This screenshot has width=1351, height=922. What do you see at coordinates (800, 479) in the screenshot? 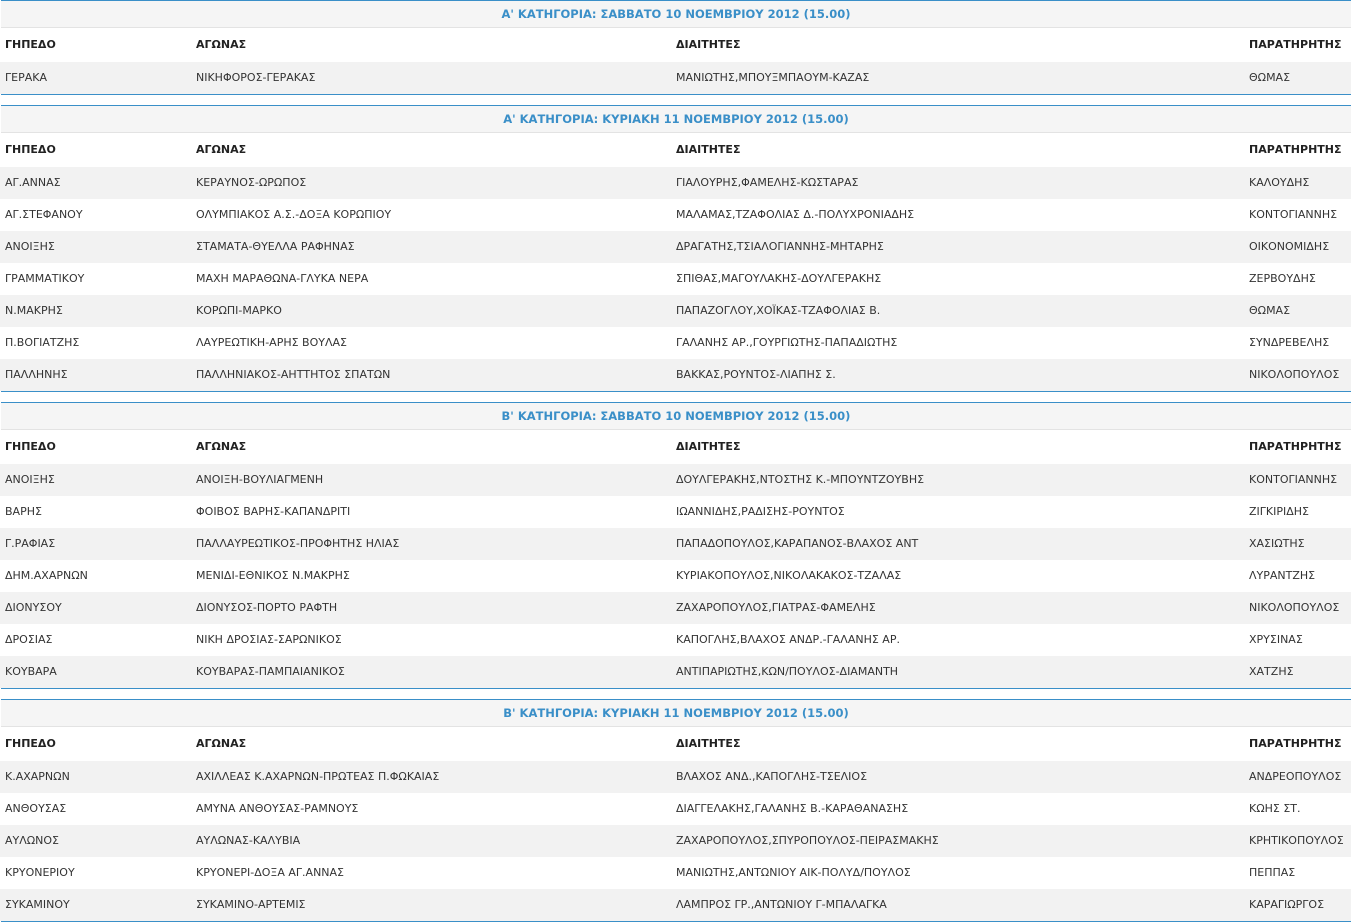
I see `cell-referees: ΔΟΥΛΓΕΡΑΚΗΣ,ΝΤΟΣΤΗΣ Κ.-ΜΠΟΥΝΤΖΟΥΒΗΣ` at bounding box center [800, 479].